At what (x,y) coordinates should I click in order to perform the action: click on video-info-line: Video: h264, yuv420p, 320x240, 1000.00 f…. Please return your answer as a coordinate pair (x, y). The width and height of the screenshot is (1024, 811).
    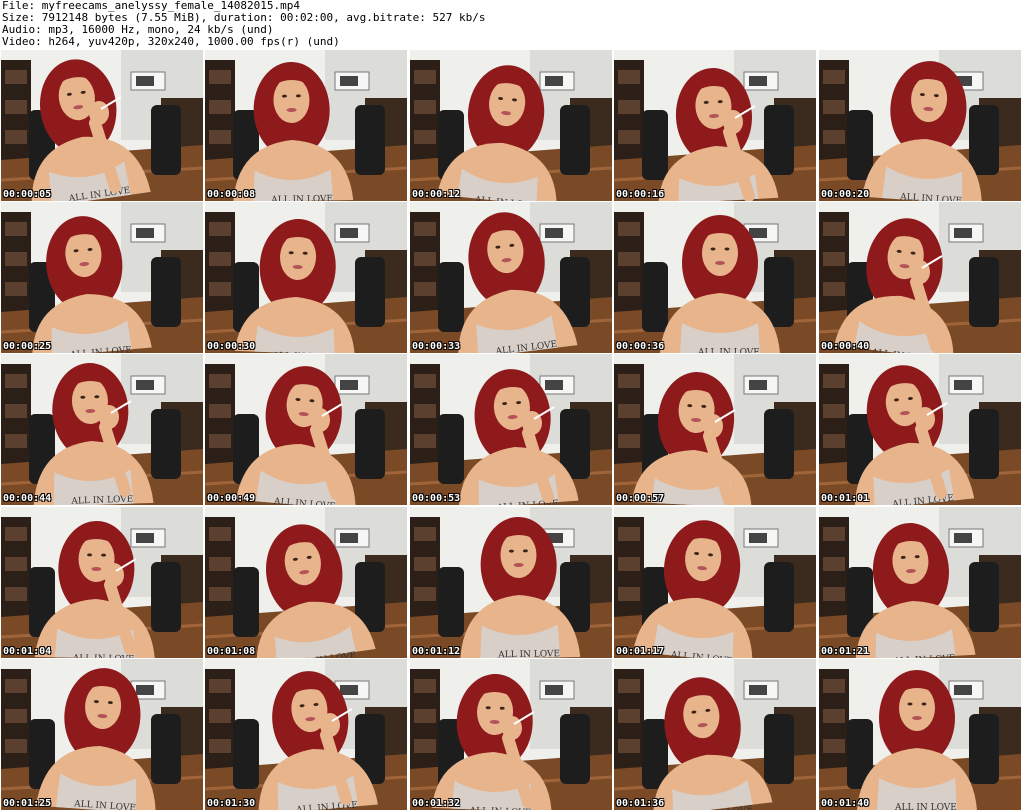
    Looking at the image, I should click on (171, 41).